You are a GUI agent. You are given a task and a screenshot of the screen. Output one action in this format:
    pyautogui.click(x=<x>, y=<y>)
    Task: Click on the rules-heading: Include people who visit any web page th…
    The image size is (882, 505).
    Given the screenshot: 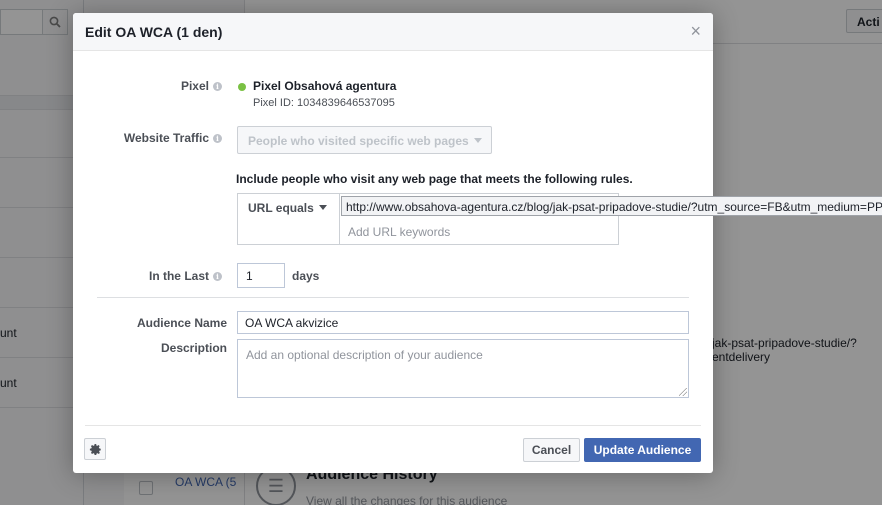 What is the action you would take?
    pyautogui.click(x=434, y=179)
    